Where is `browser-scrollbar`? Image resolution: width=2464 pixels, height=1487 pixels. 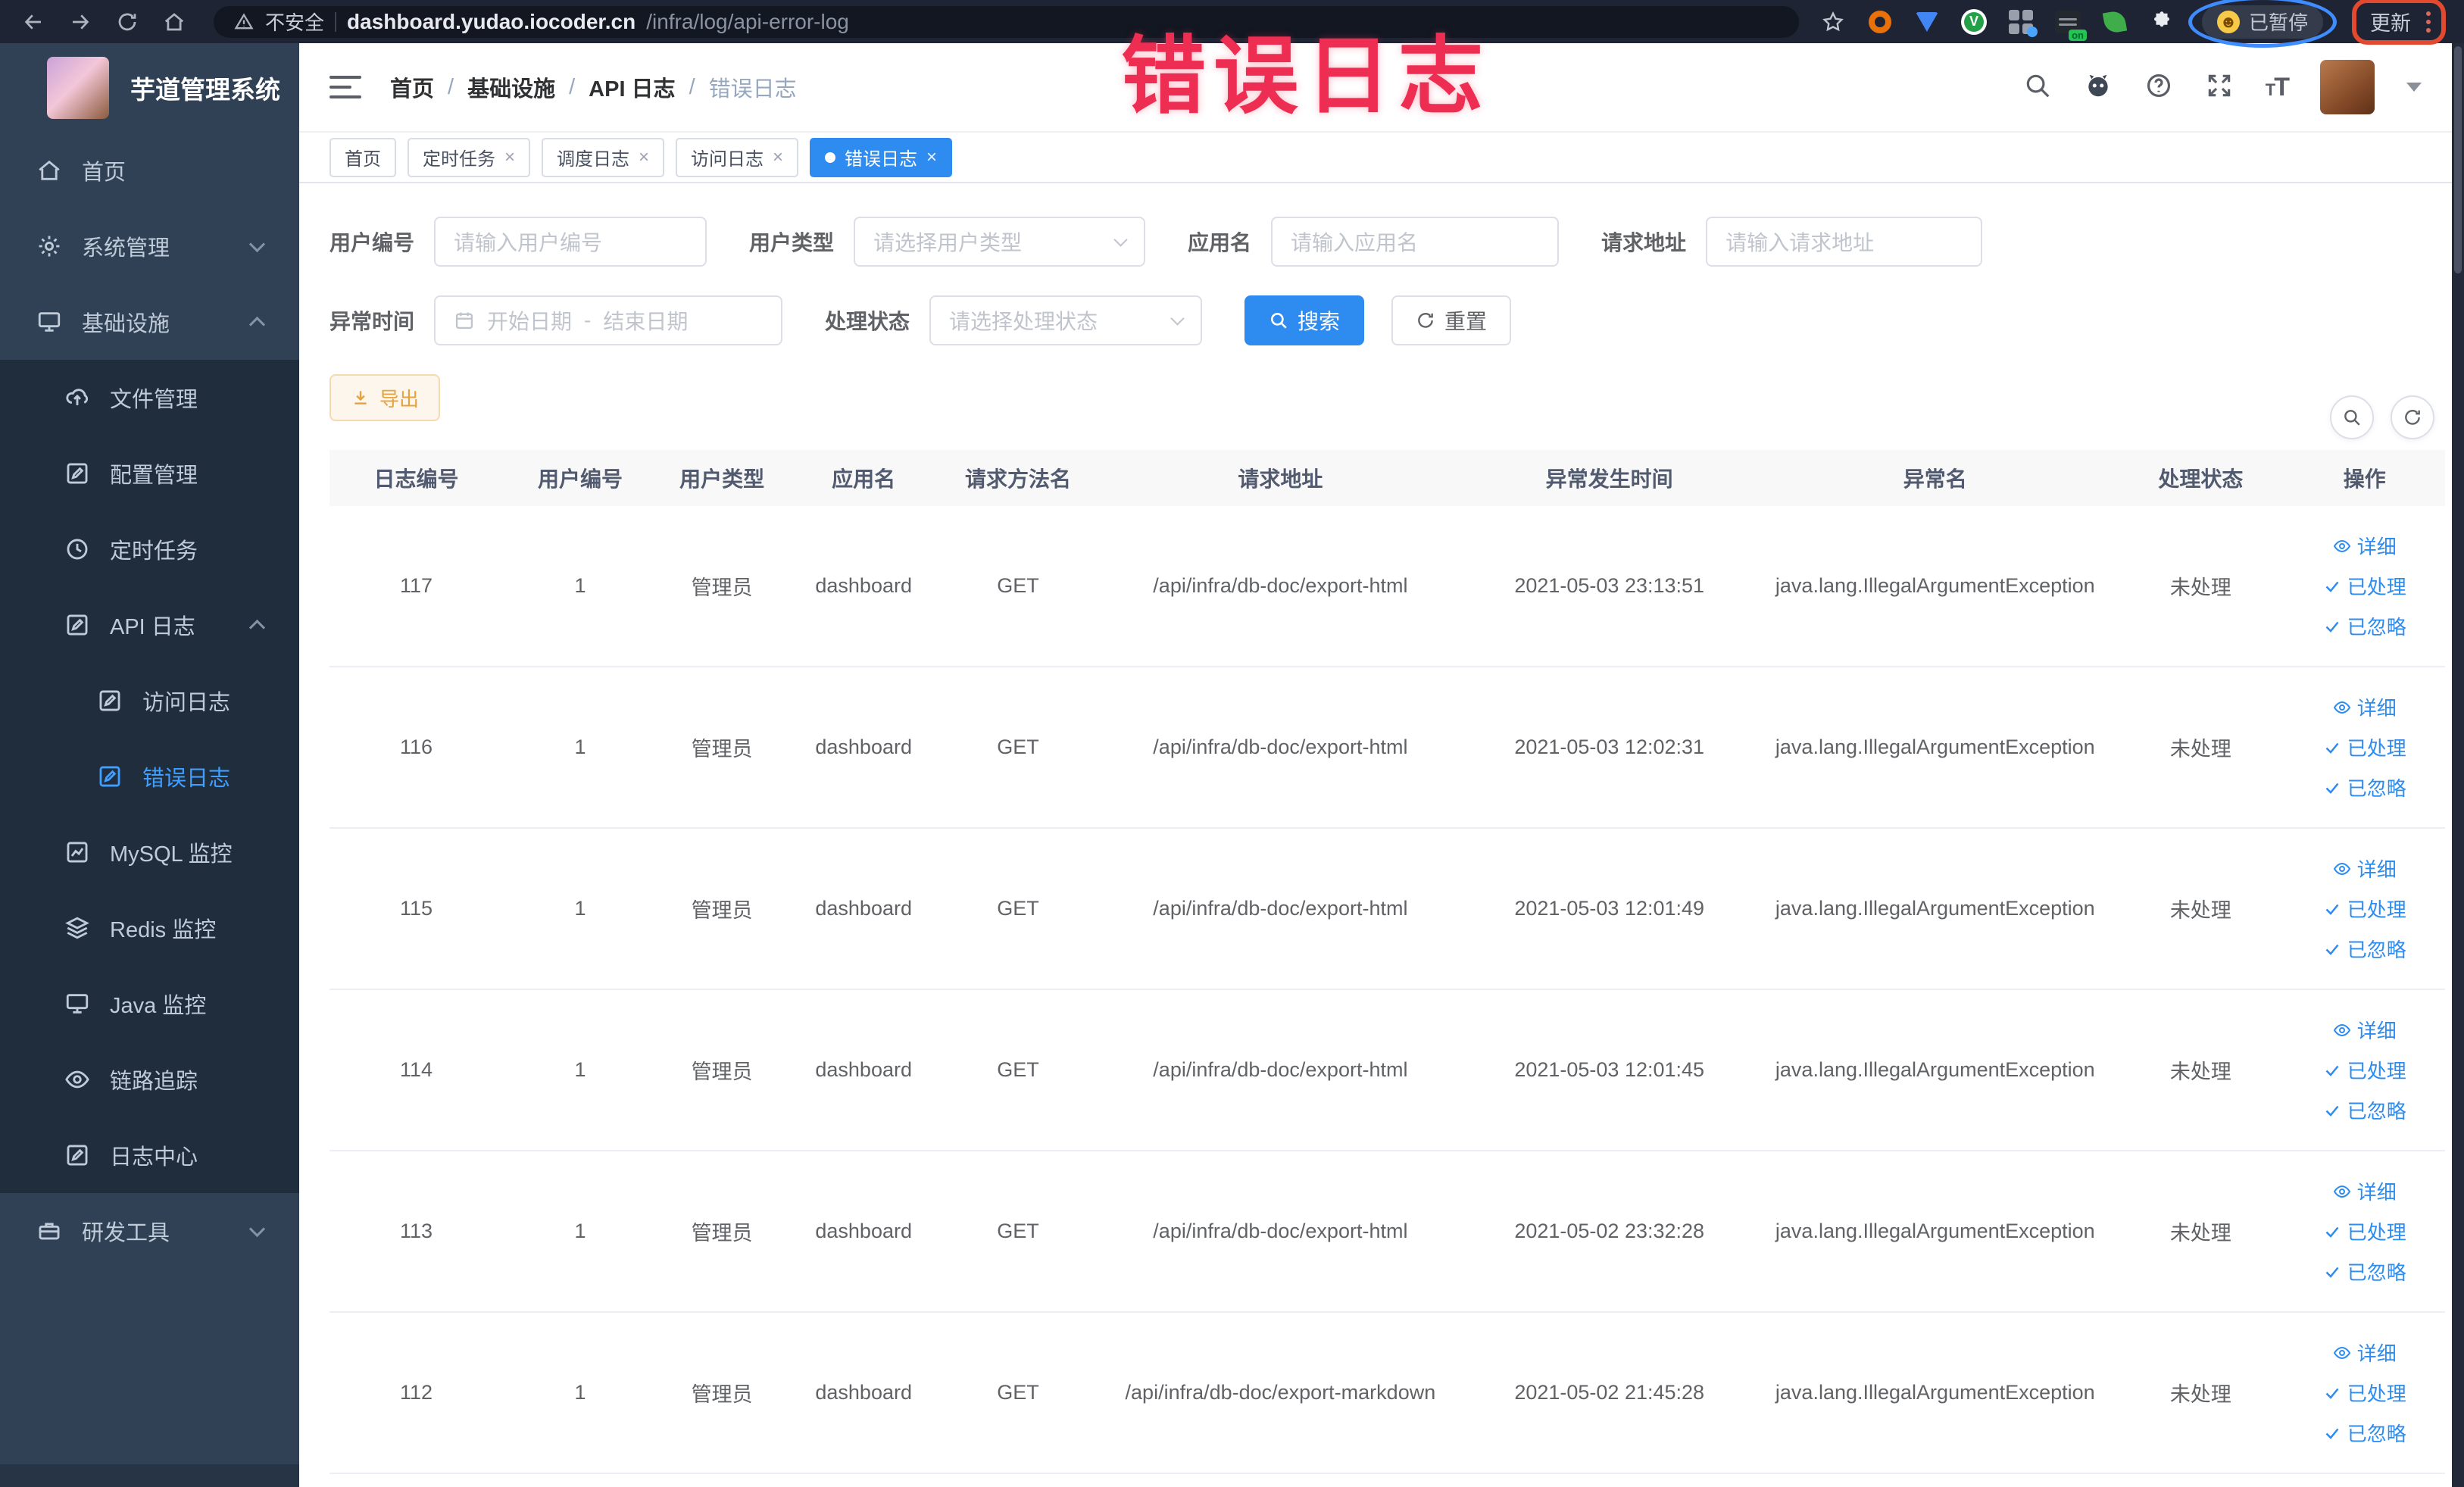 browser-scrollbar is located at coordinates (2458, 765).